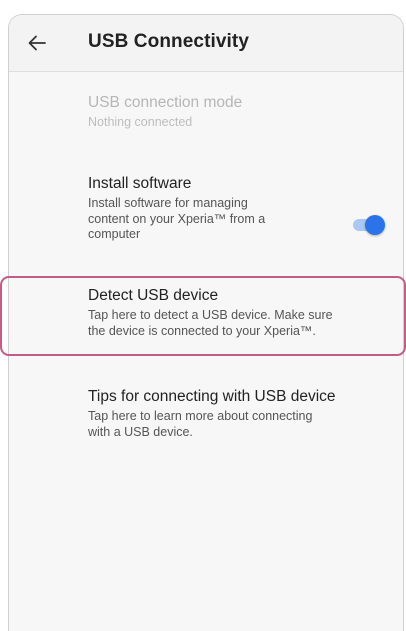 This screenshot has height=631, width=406. Describe the element at coordinates (114, 234) in the screenshot. I see `summary-line: computer` at that location.